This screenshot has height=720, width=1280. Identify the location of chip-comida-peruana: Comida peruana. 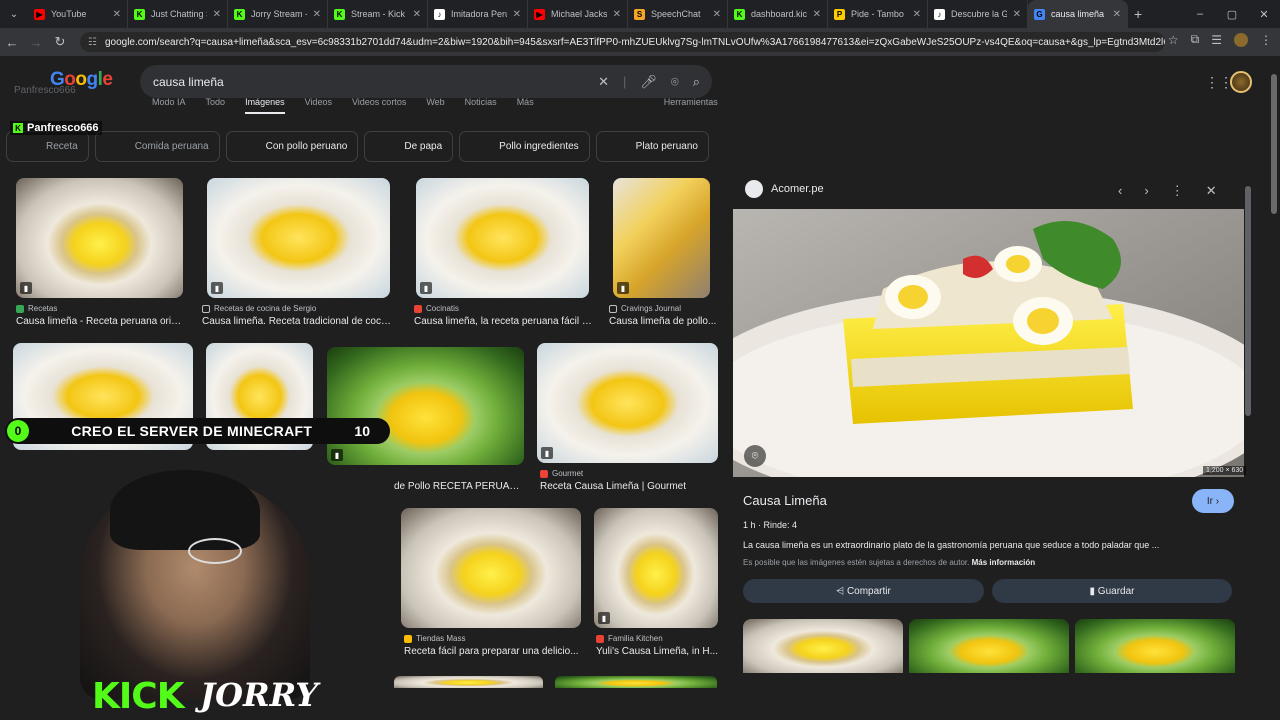
(157, 146).